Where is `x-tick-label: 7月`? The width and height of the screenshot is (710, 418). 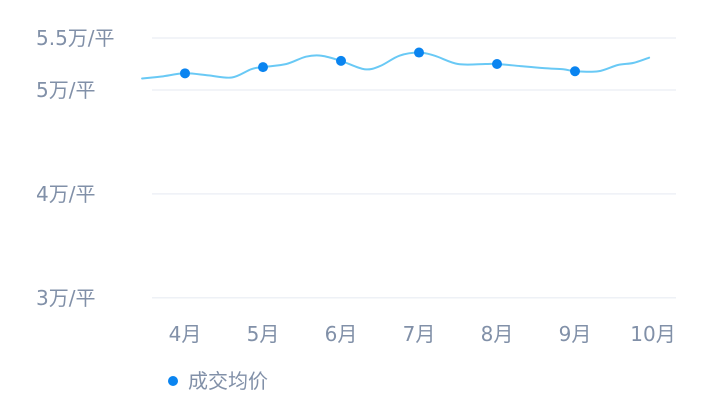 x-tick-label: 7月 is located at coordinates (419, 334).